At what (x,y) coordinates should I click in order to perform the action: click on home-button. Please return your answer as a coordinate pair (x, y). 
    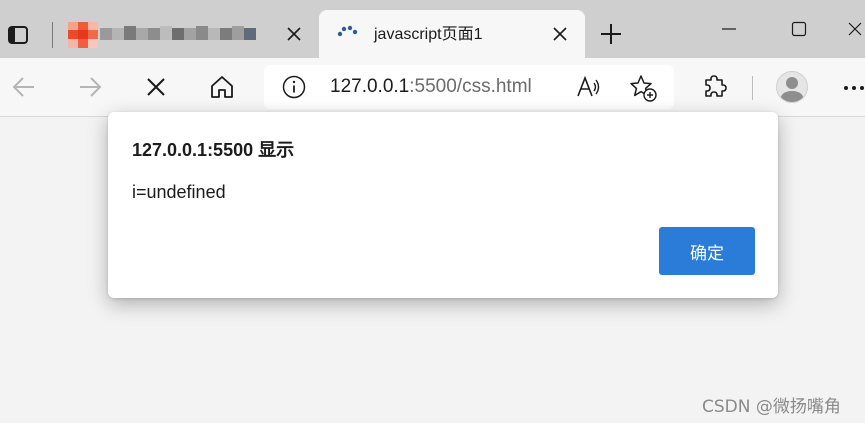
    Looking at the image, I should click on (222, 87).